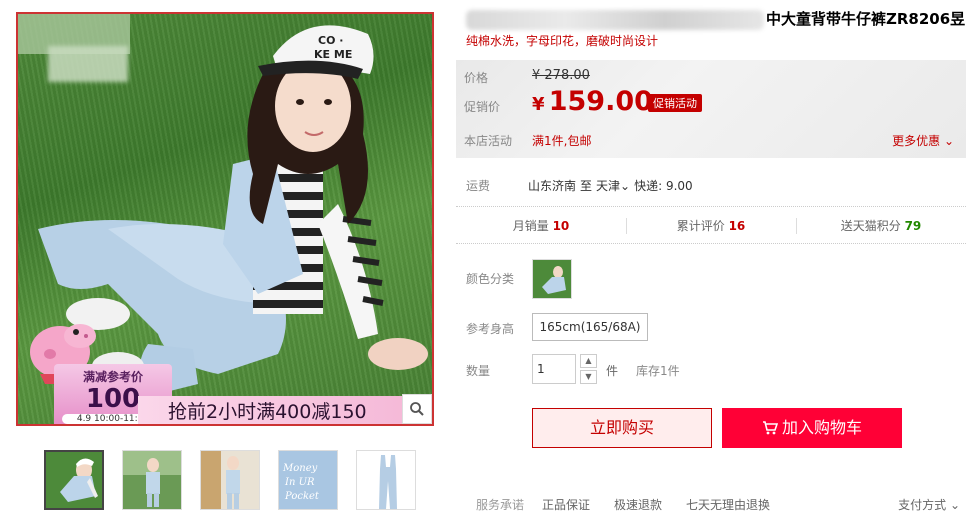  I want to click on payment-label: 支付方式, so click(922, 505).